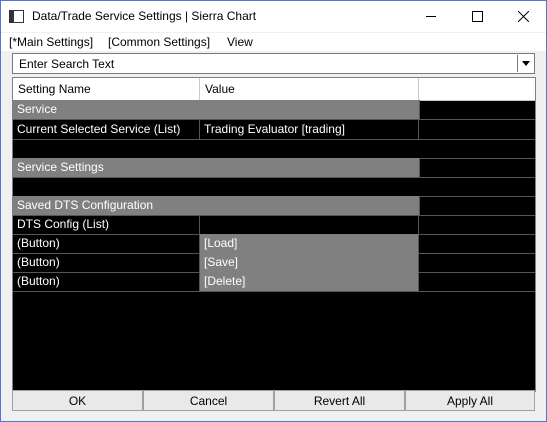  Describe the element at coordinates (208, 400) in the screenshot. I see `cancel-button: Cancel` at that location.